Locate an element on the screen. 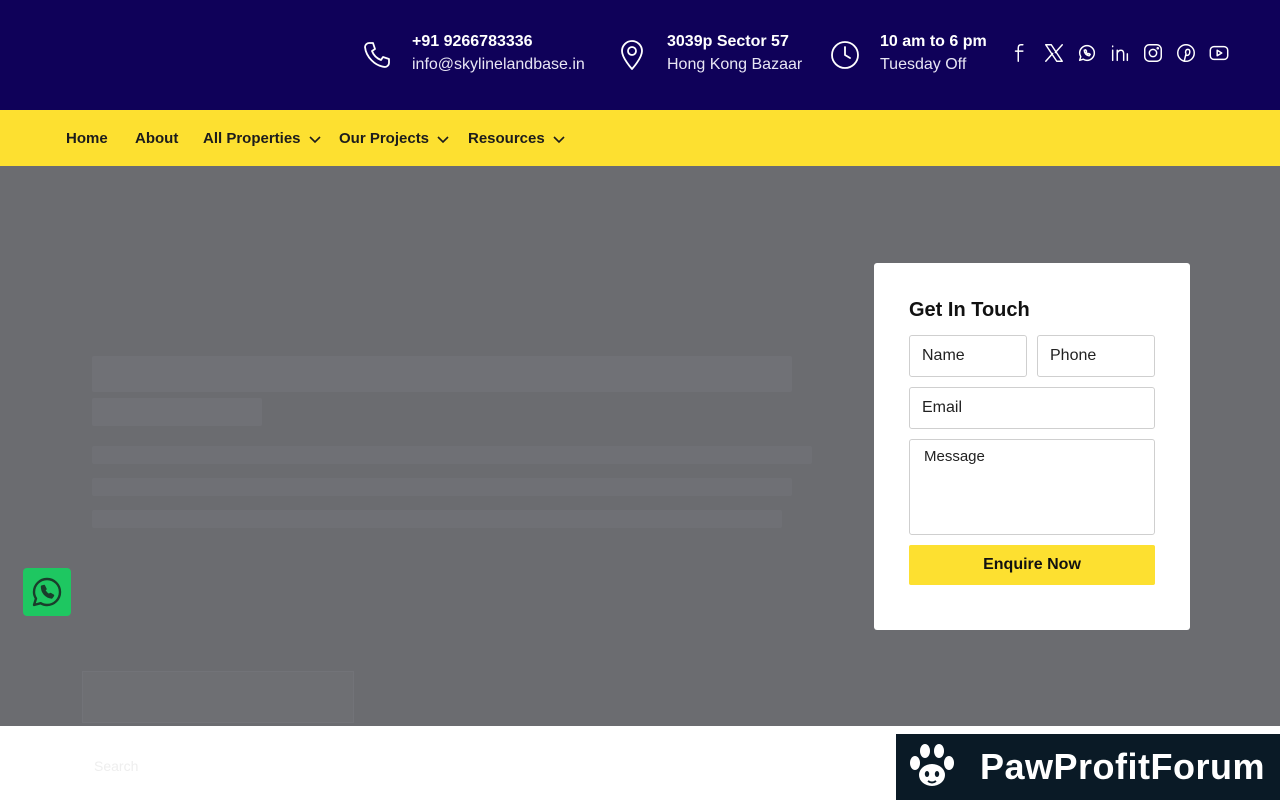 Image resolution: width=1280 pixels, height=800 pixels. phone-icon is located at coordinates (377, 55).